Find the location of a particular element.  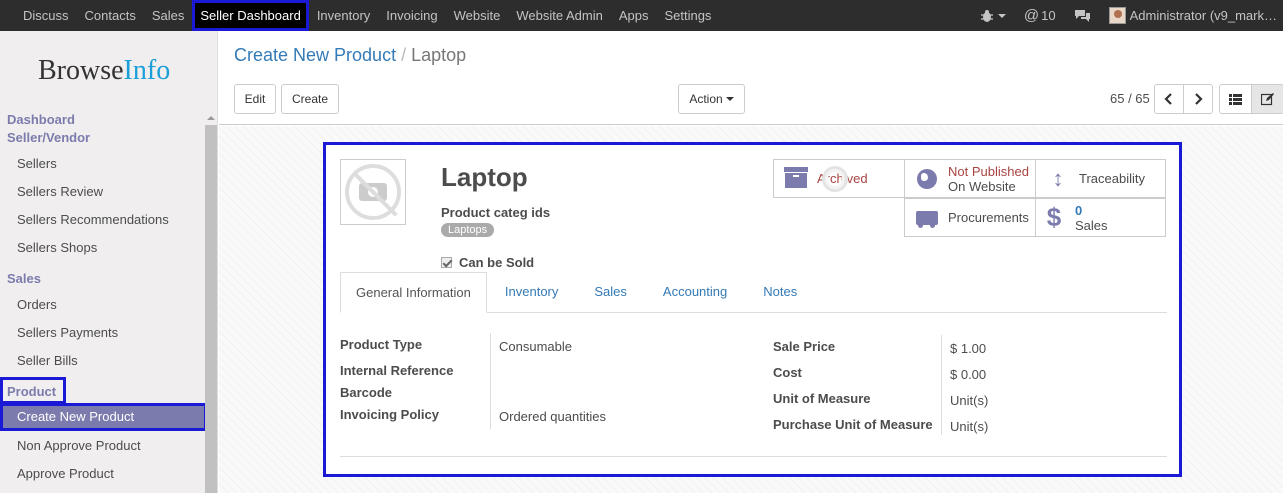

procurements-button: Procurements is located at coordinates (970, 217).